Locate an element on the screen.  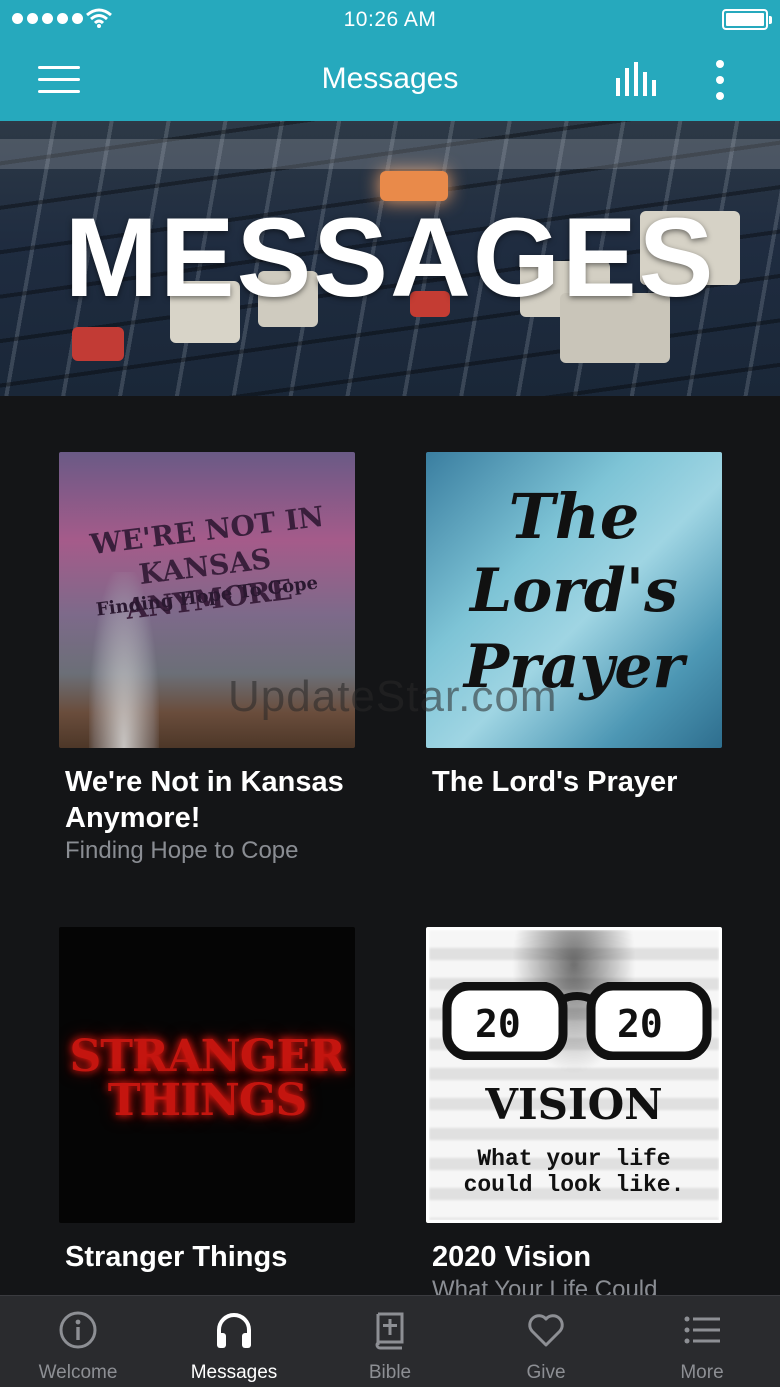
list-icon is located at coordinates (702, 1330).